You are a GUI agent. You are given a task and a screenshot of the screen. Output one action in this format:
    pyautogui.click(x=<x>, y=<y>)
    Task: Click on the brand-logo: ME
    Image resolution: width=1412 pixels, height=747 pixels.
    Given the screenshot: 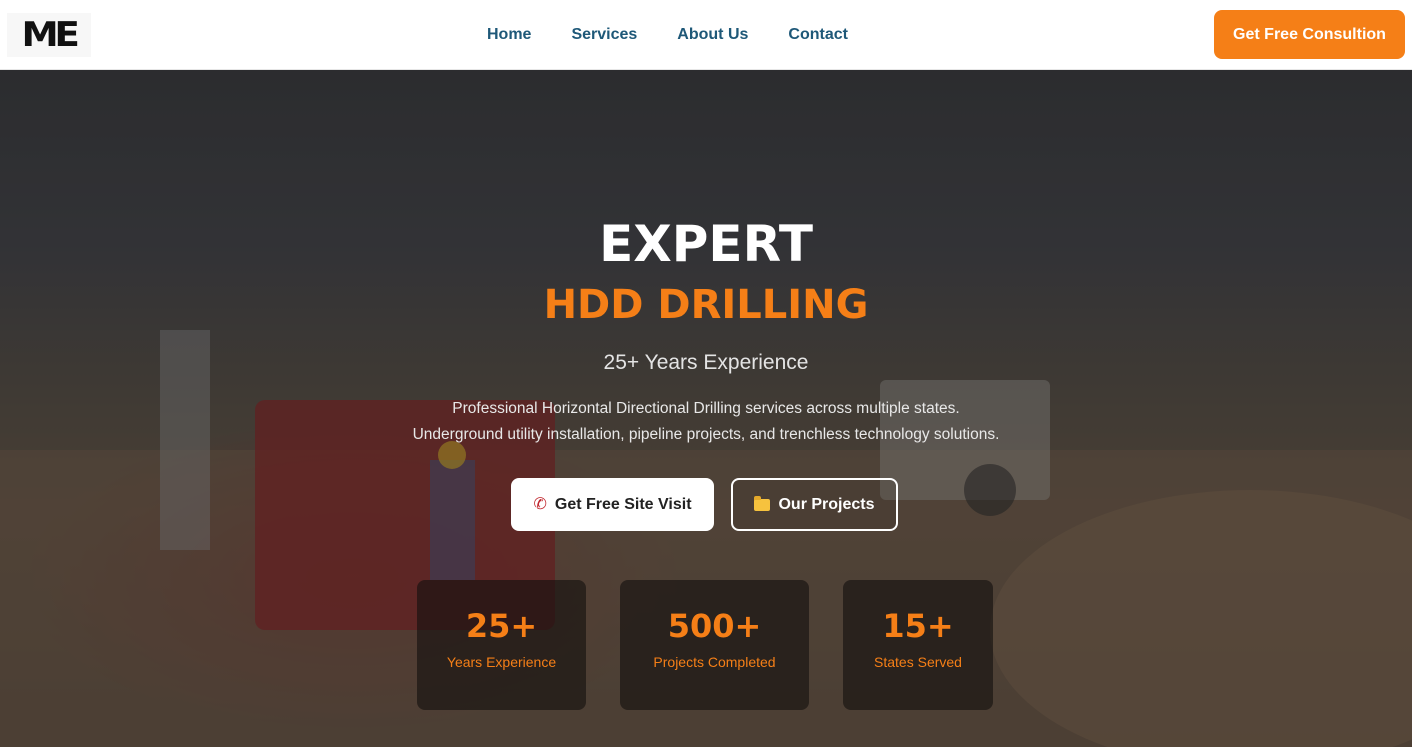 What is the action you would take?
    pyautogui.click(x=49, y=35)
    